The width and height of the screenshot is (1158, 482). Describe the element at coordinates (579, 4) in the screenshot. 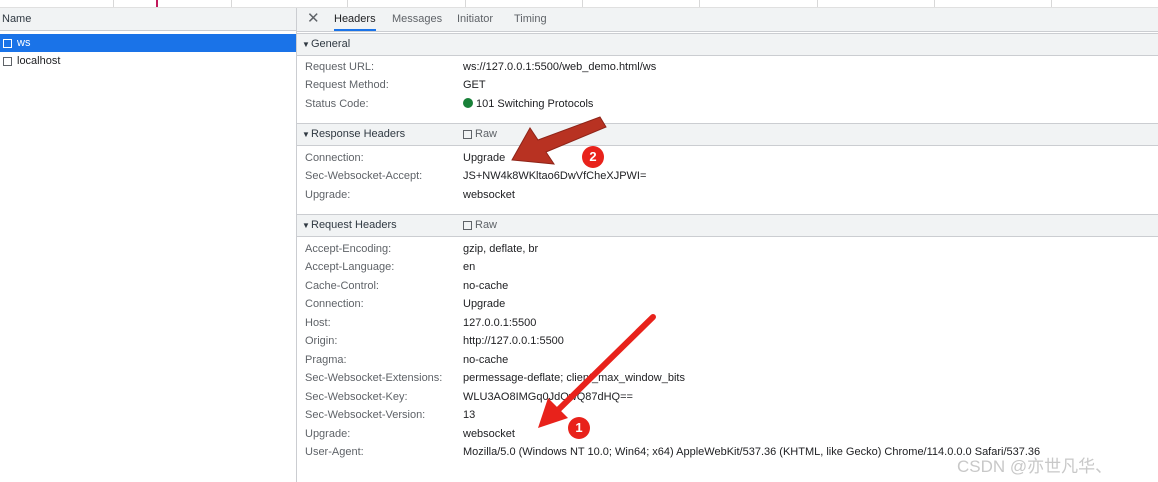

I see `top-timeline-strip` at that location.